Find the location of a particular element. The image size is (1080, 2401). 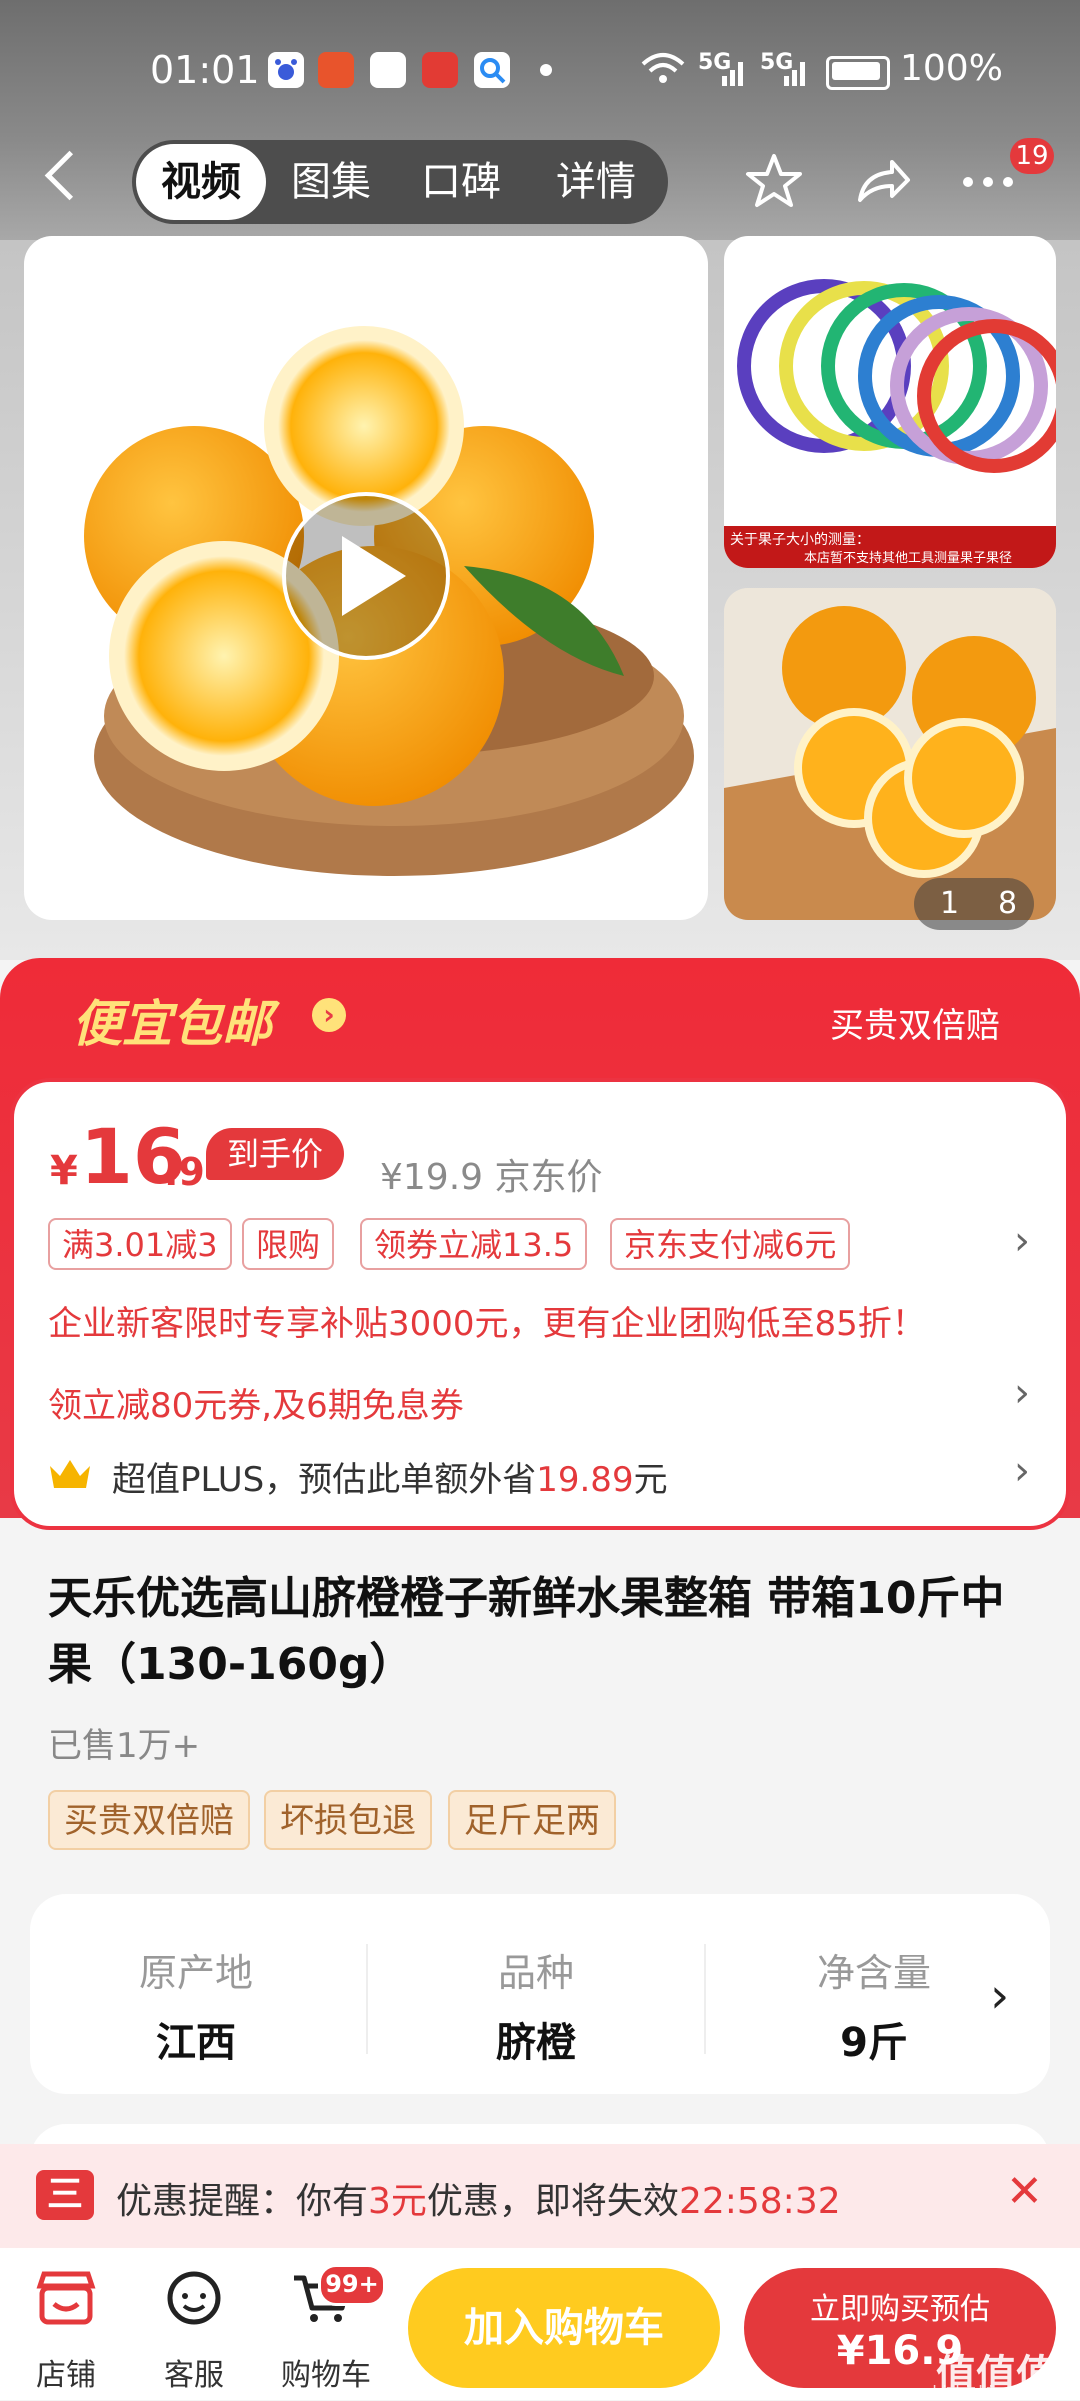

price-currency: ¥ is located at coordinates (64, 1171).